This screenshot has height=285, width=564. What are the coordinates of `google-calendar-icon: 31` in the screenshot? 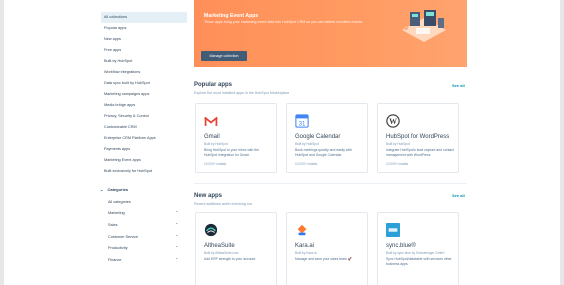 It's located at (302, 121).